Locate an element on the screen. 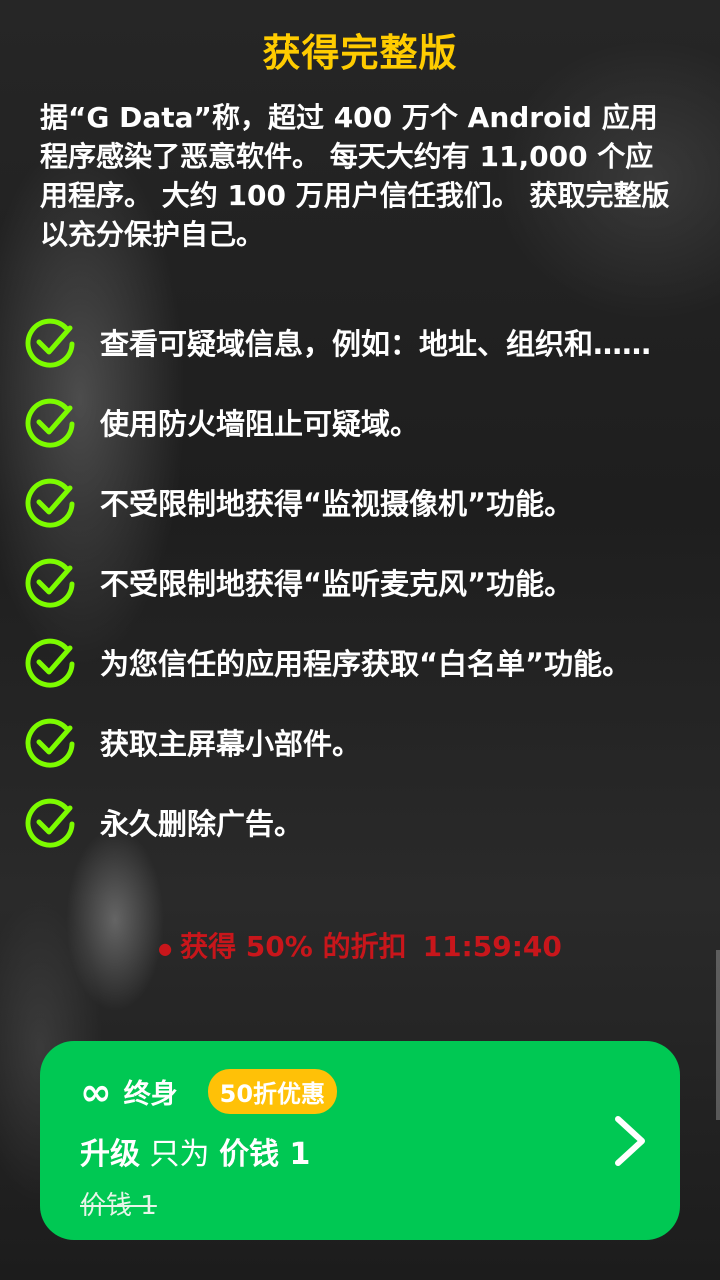 This screenshot has width=720, height=1280. page-title: 获得完整版 is located at coordinates (360, 53).